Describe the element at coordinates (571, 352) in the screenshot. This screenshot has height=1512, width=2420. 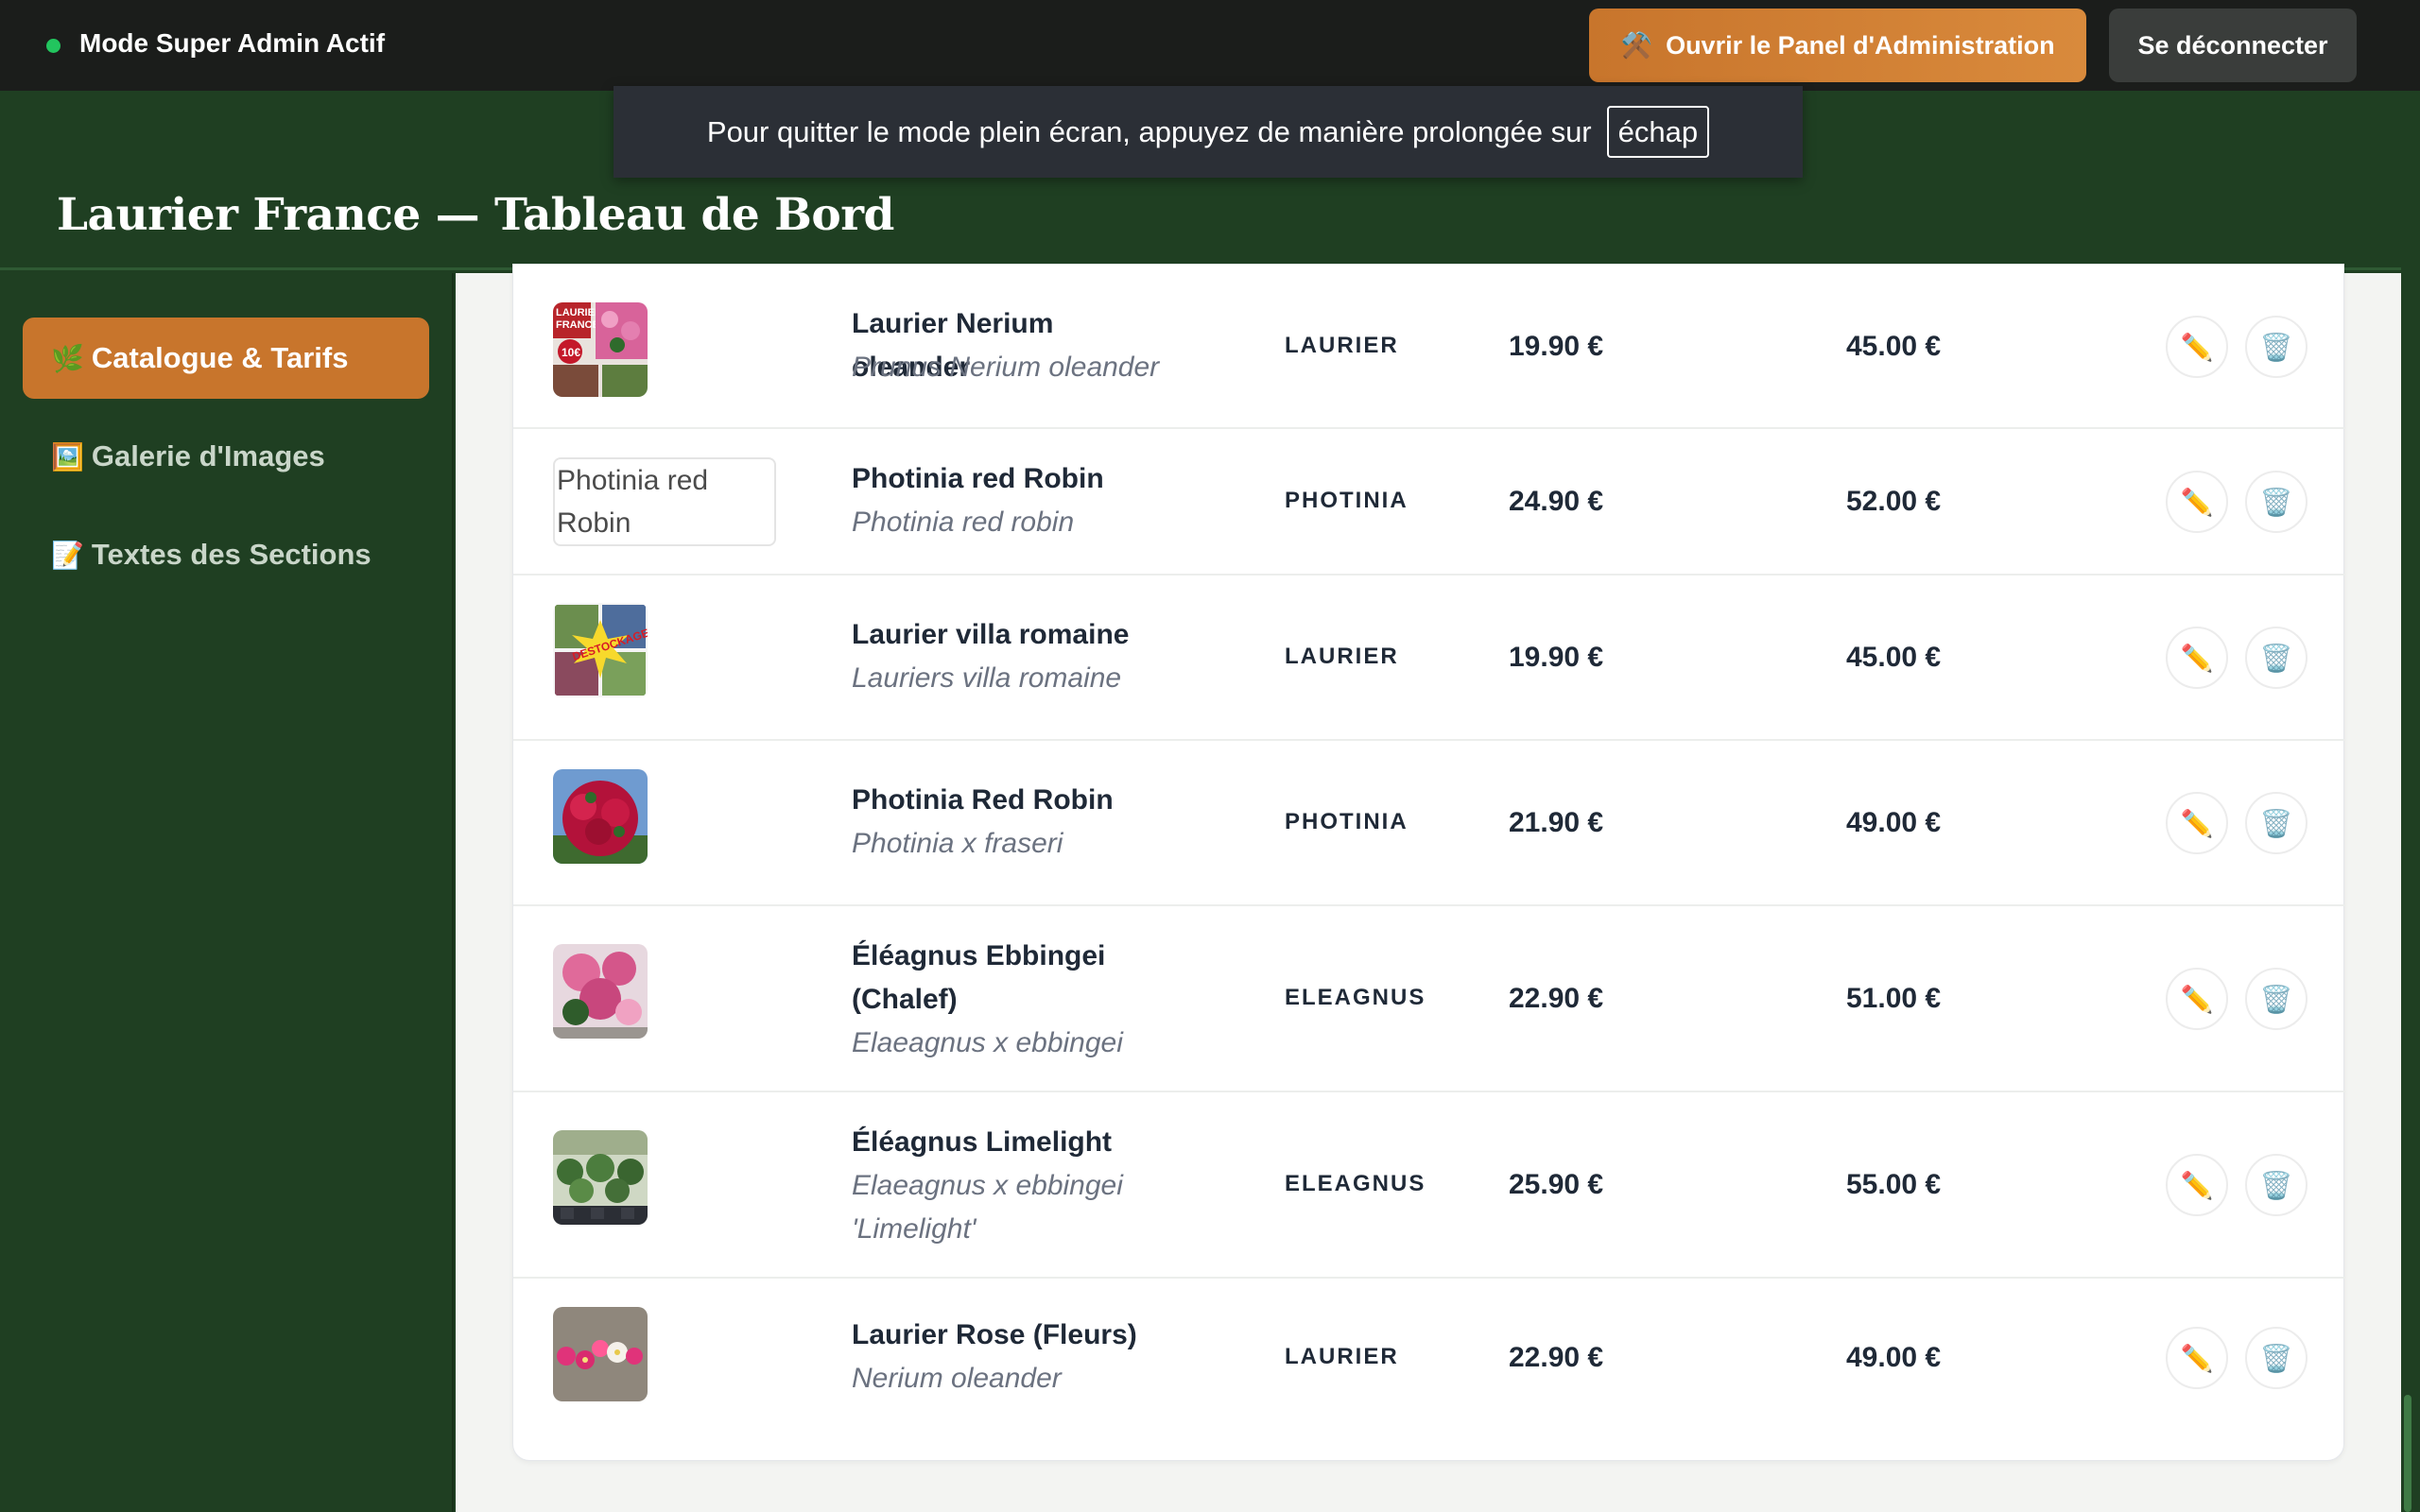
I see `svg-text: 10€` at that location.